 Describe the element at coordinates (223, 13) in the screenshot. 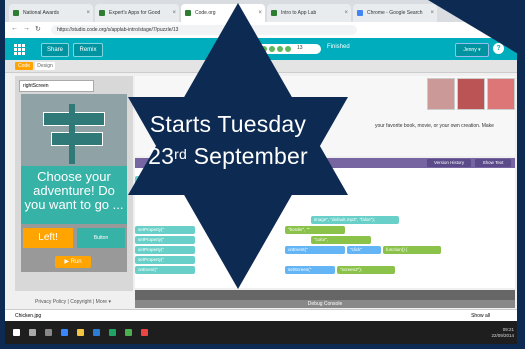

I see `browser-tab-active: Code.org ×` at that location.